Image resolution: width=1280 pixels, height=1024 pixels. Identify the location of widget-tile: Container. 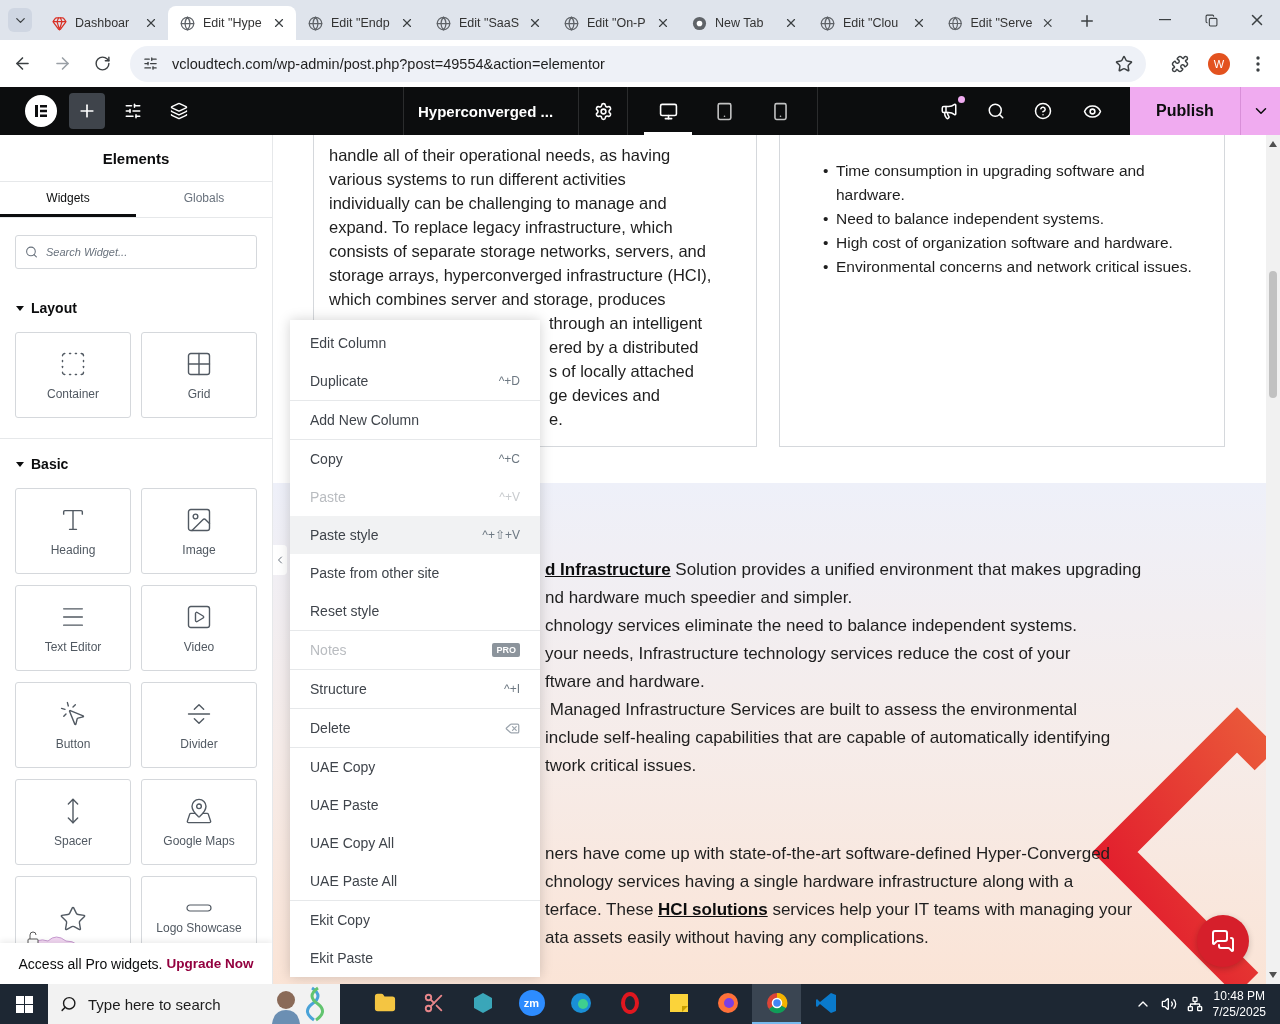
(73, 375).